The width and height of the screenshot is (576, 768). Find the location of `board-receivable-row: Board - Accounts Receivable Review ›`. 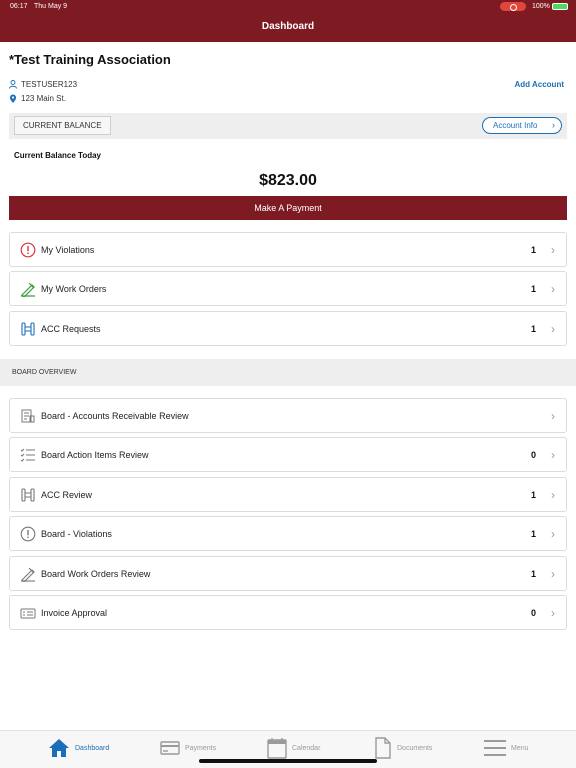

board-receivable-row: Board - Accounts Receivable Review › is located at coordinates (288, 415).